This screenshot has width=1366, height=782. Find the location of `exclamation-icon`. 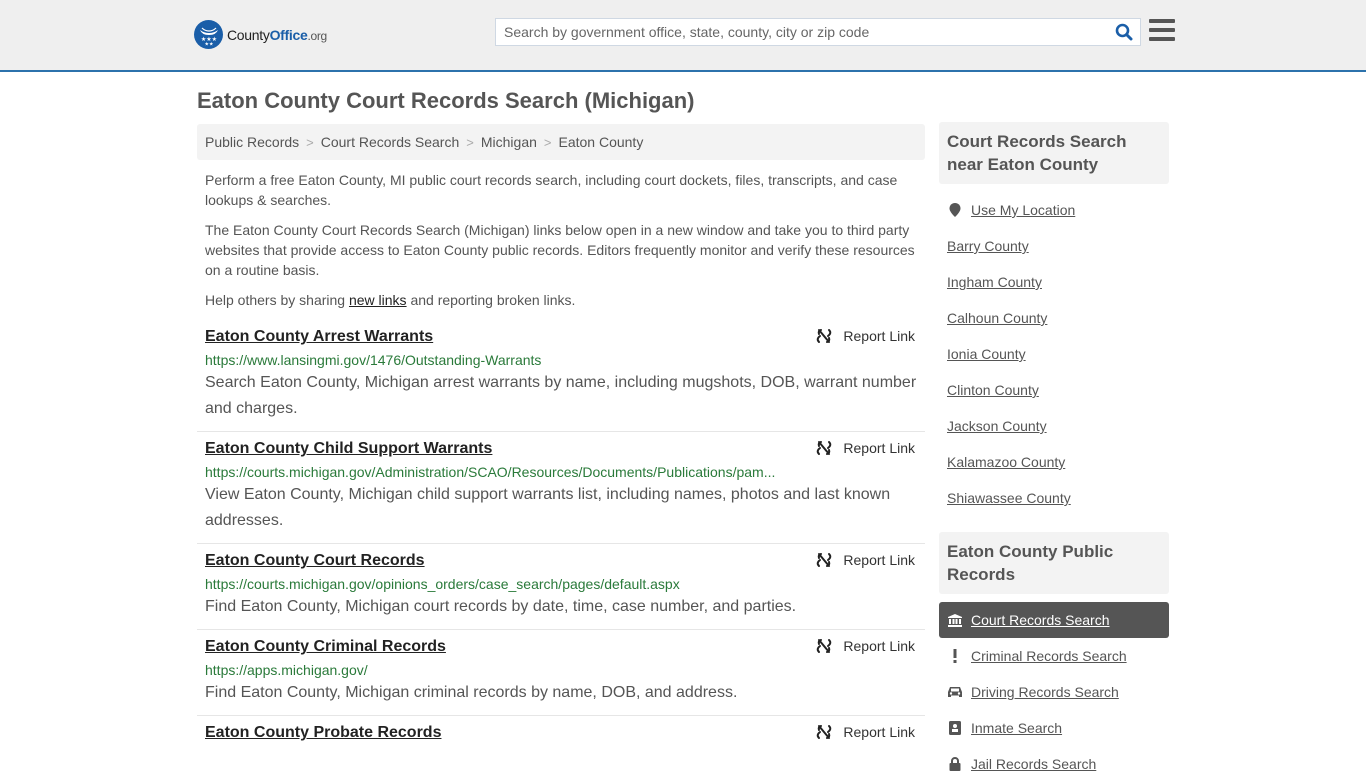

exclamation-icon is located at coordinates (955, 656).